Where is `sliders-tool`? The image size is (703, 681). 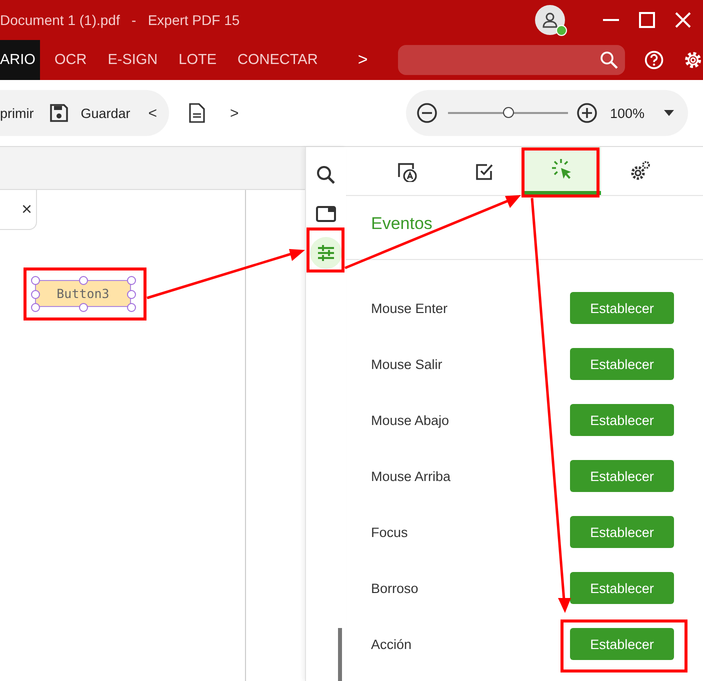 sliders-tool is located at coordinates (326, 253).